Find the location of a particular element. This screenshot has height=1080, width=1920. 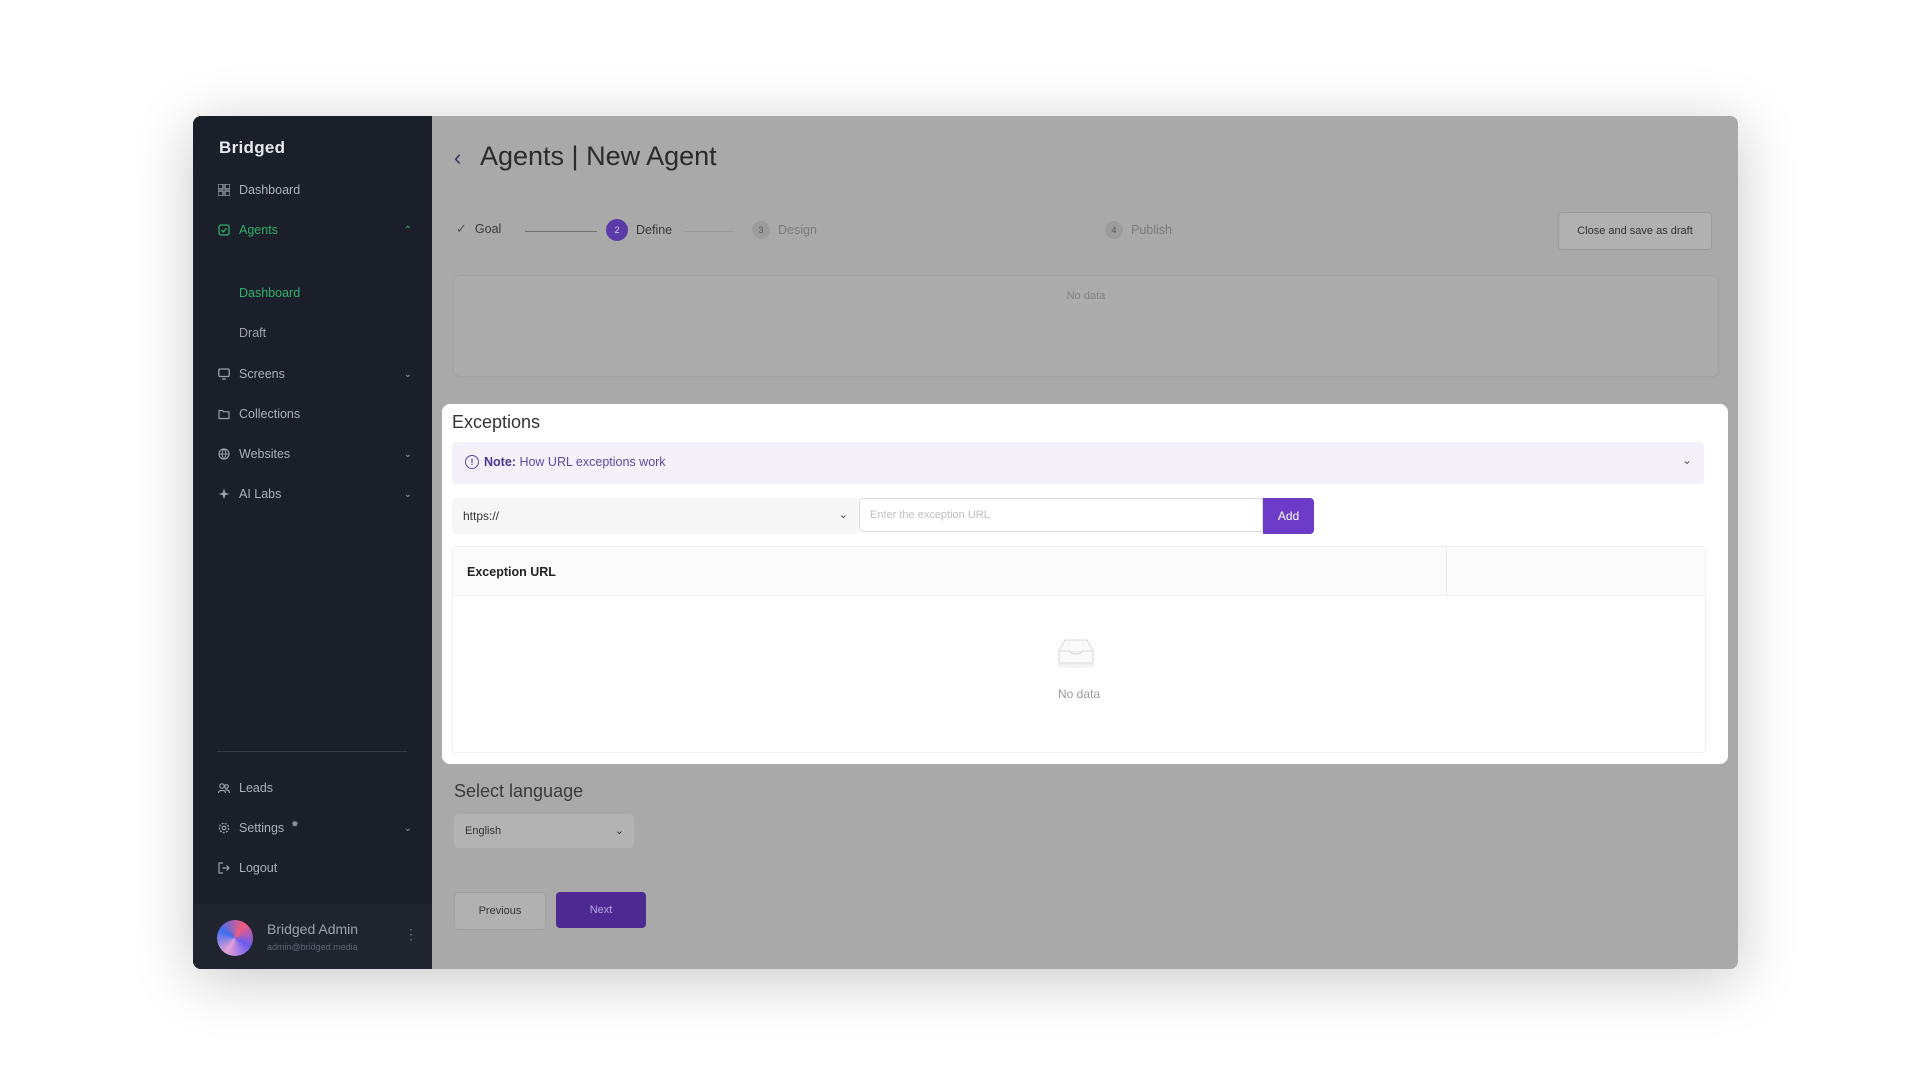

previous-button: Previous is located at coordinates (500, 911).